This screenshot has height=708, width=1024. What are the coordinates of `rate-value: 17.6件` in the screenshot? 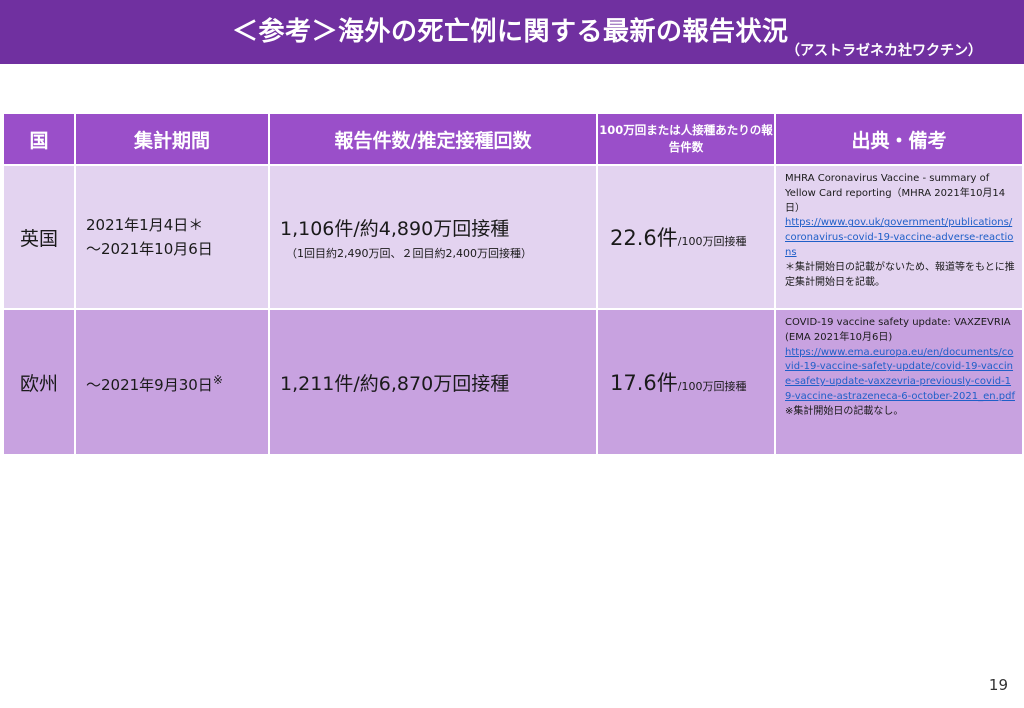 It's located at (644, 383).